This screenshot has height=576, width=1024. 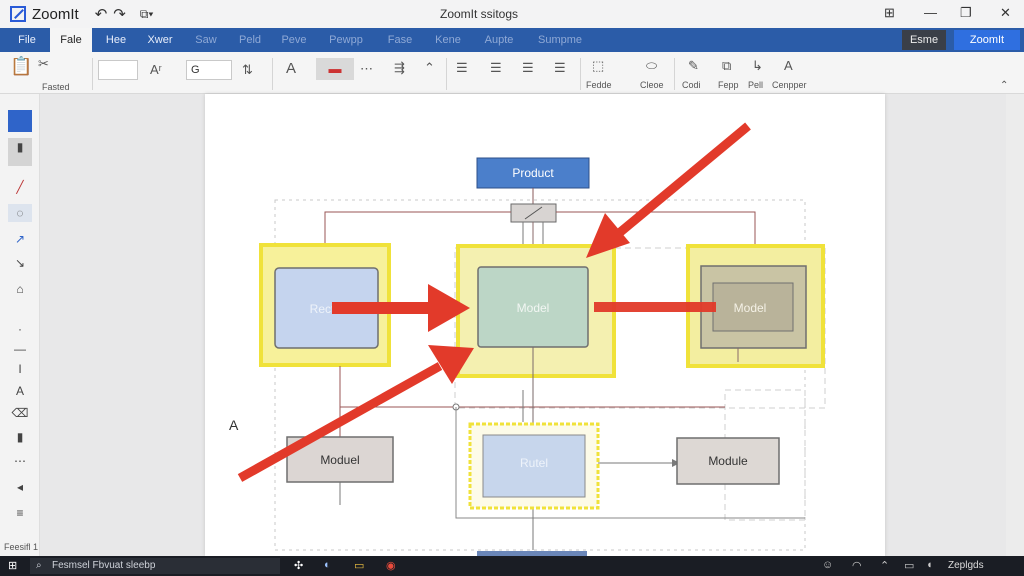 What do you see at coordinates (534, 463) in the screenshot?
I see `rutel-label: Rutel` at bounding box center [534, 463].